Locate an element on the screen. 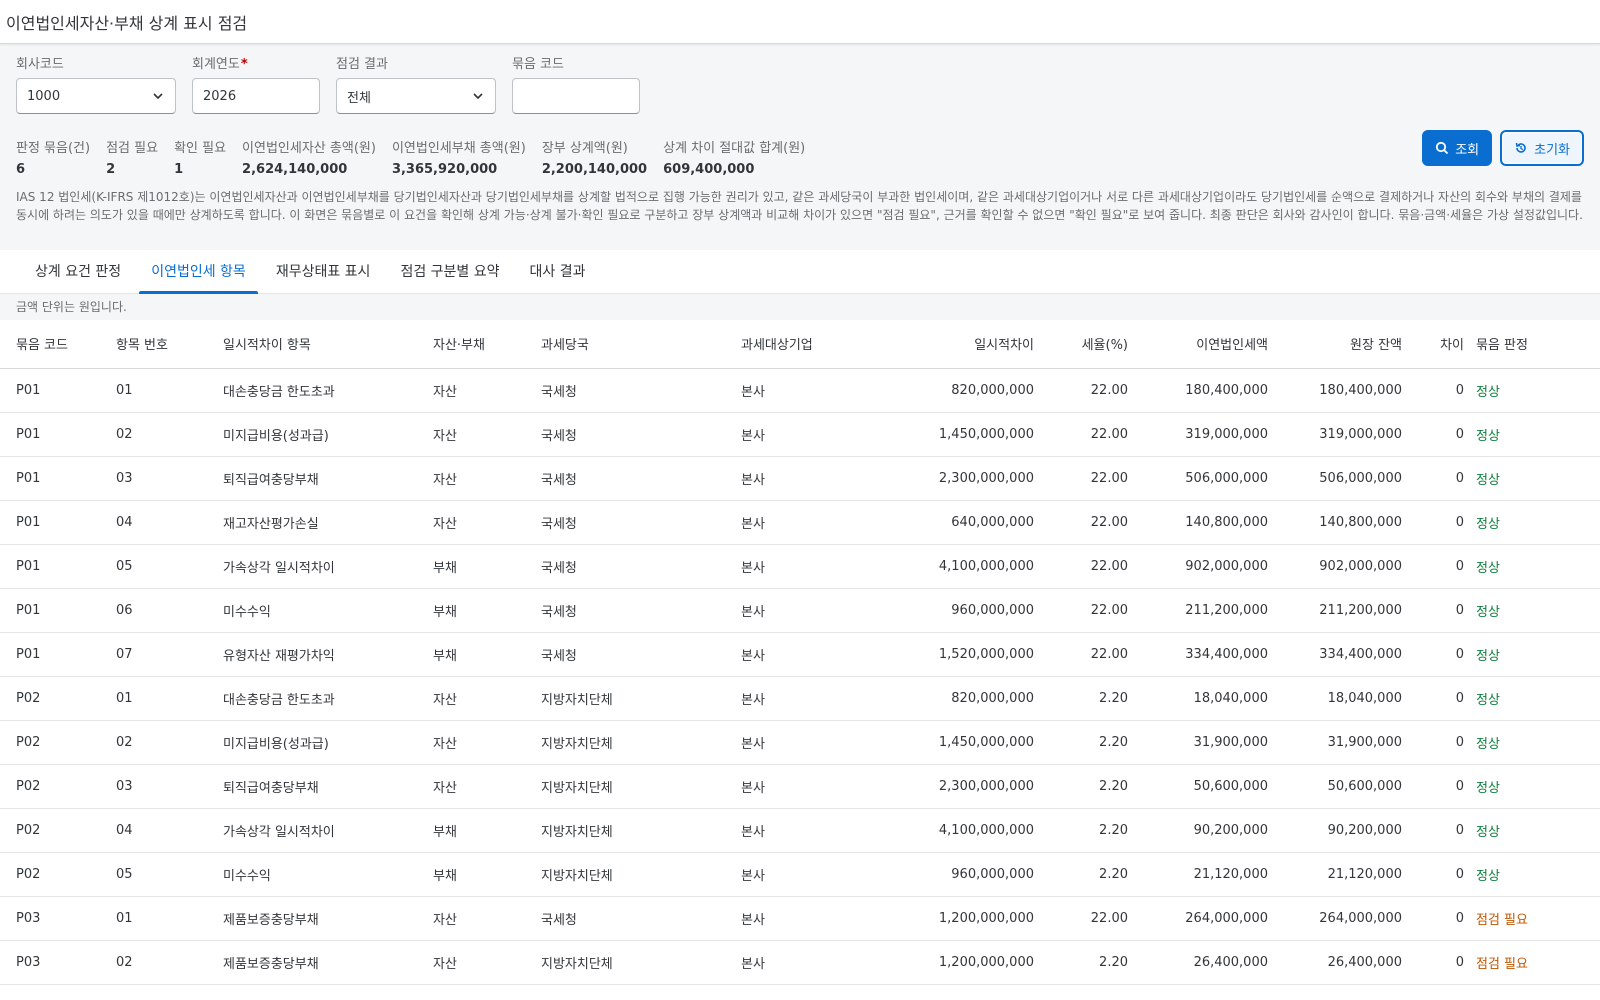  page-title: 이연법인세자산·부채 상계 표시 점검 is located at coordinates (127, 23).